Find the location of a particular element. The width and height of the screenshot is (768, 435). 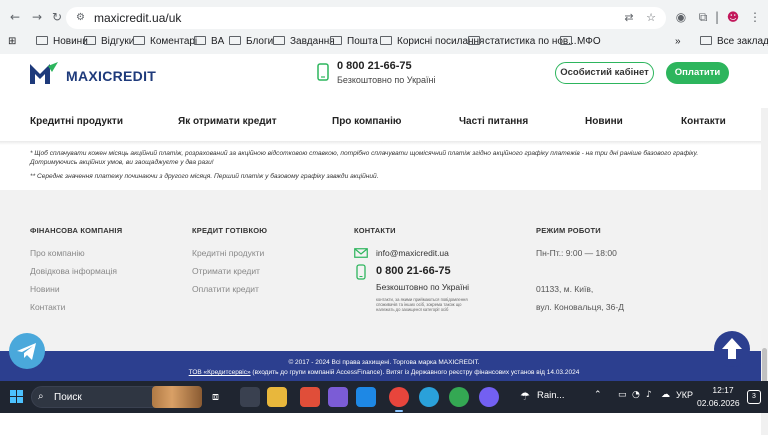

cloud-icon: ☁ is located at coordinates (665, 395).